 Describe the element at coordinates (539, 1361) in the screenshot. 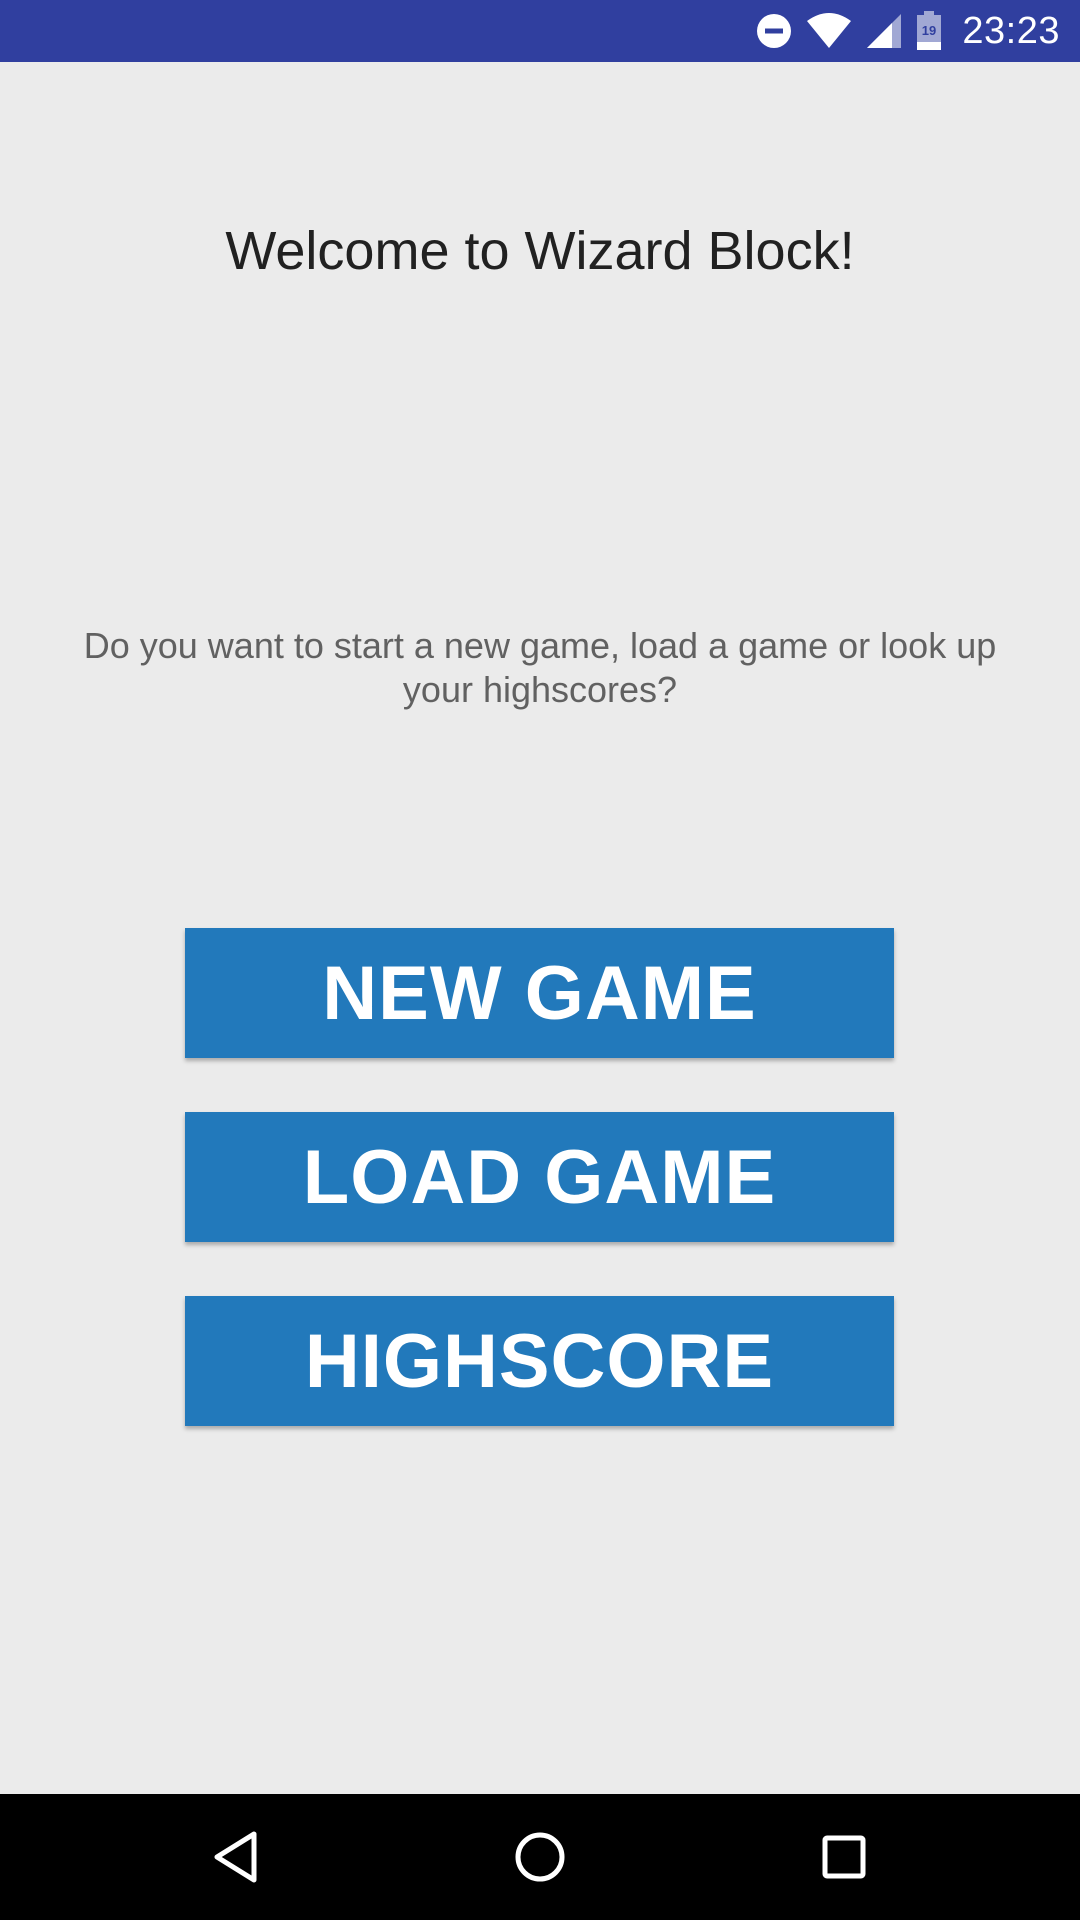

I see `highscore-button: HIGHSCORE` at that location.